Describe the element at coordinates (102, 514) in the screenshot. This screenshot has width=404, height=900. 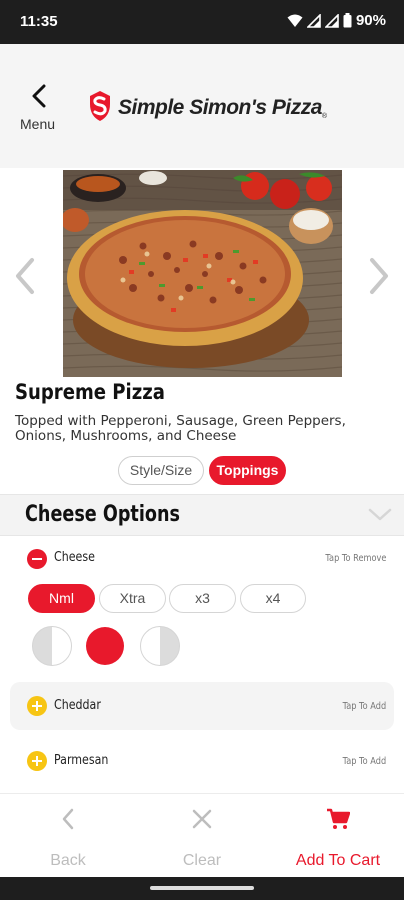
I see `section-title: Cheese Options` at that location.